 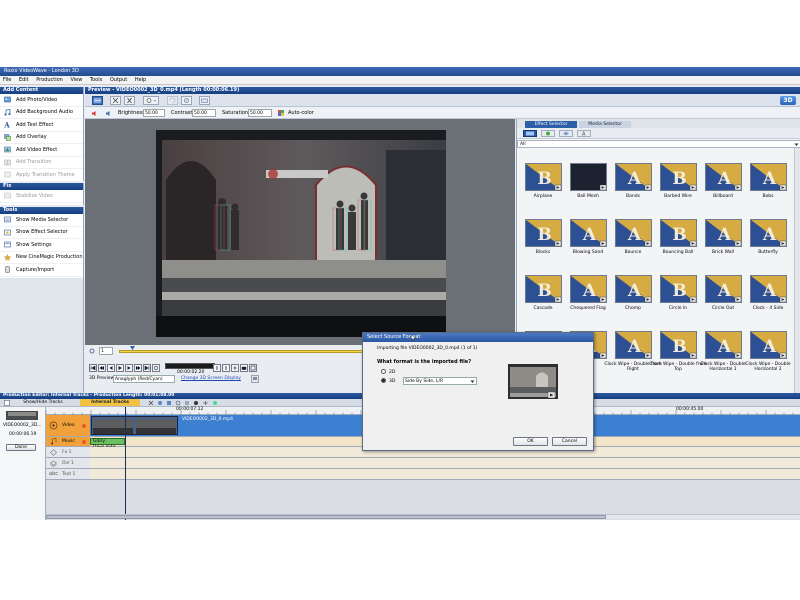 What do you see at coordinates (768, 252) in the screenshot?
I see `effect-label: Butterfly` at bounding box center [768, 252].